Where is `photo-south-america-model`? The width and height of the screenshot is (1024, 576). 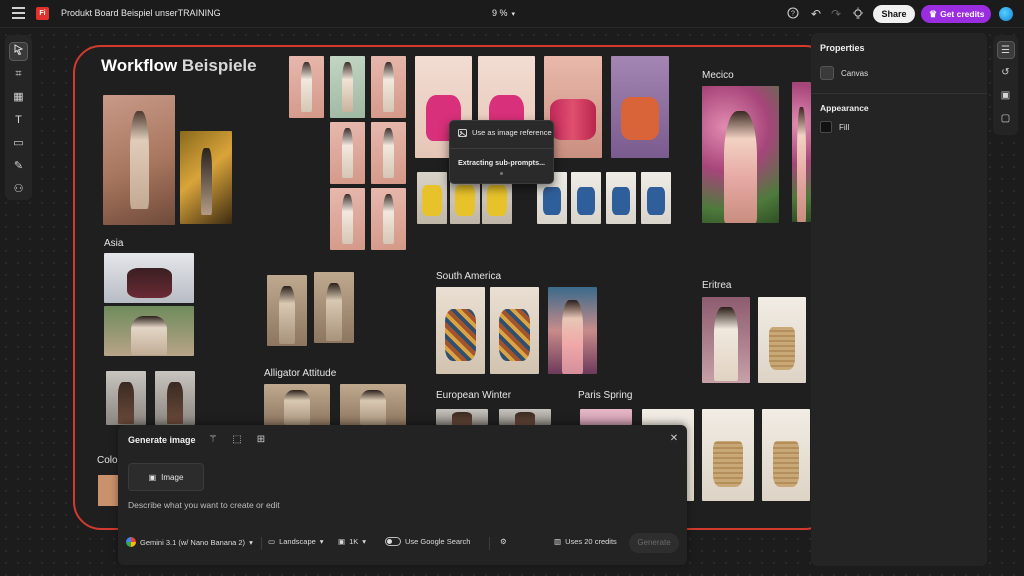 photo-south-america-model is located at coordinates (572, 330).